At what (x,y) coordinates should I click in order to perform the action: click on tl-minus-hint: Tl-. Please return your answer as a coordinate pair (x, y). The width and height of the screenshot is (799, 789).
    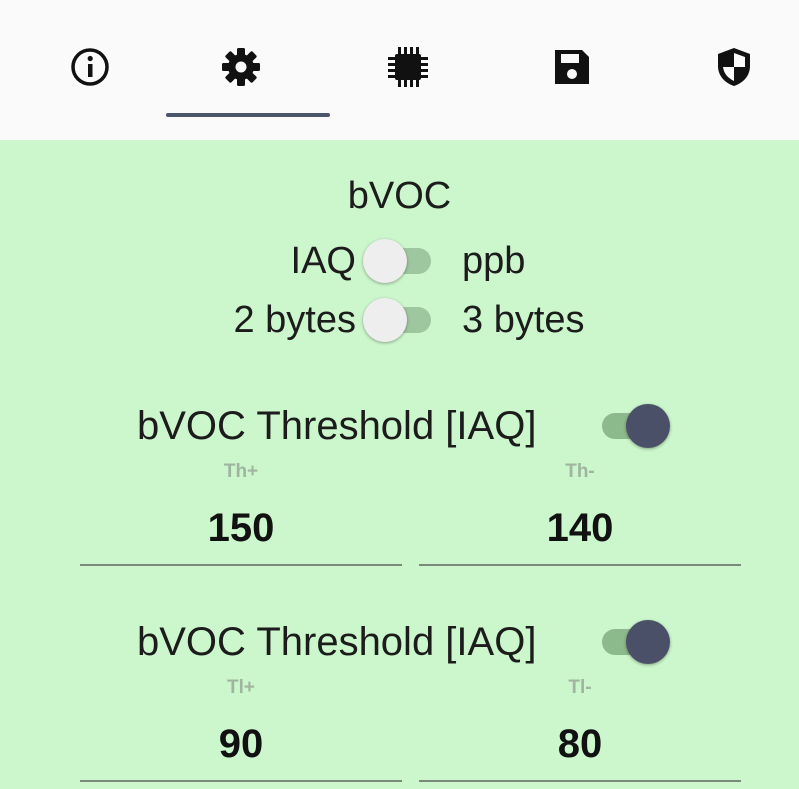
    Looking at the image, I should click on (580, 687).